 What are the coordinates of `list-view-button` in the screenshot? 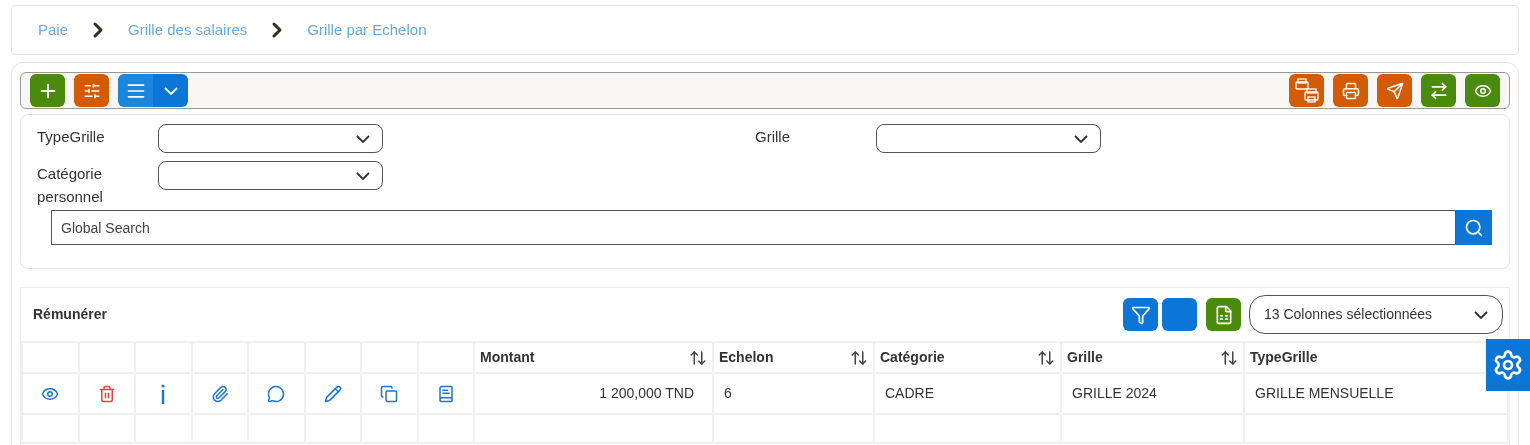 It's located at (135, 90).